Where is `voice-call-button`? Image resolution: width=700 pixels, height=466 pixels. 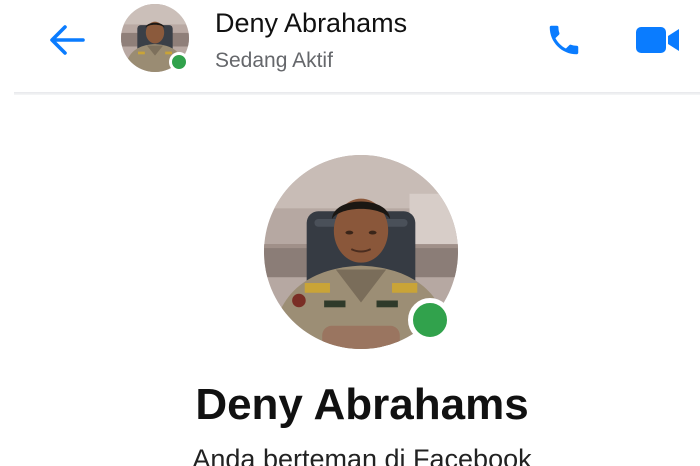
voice-call-button is located at coordinates (564, 40).